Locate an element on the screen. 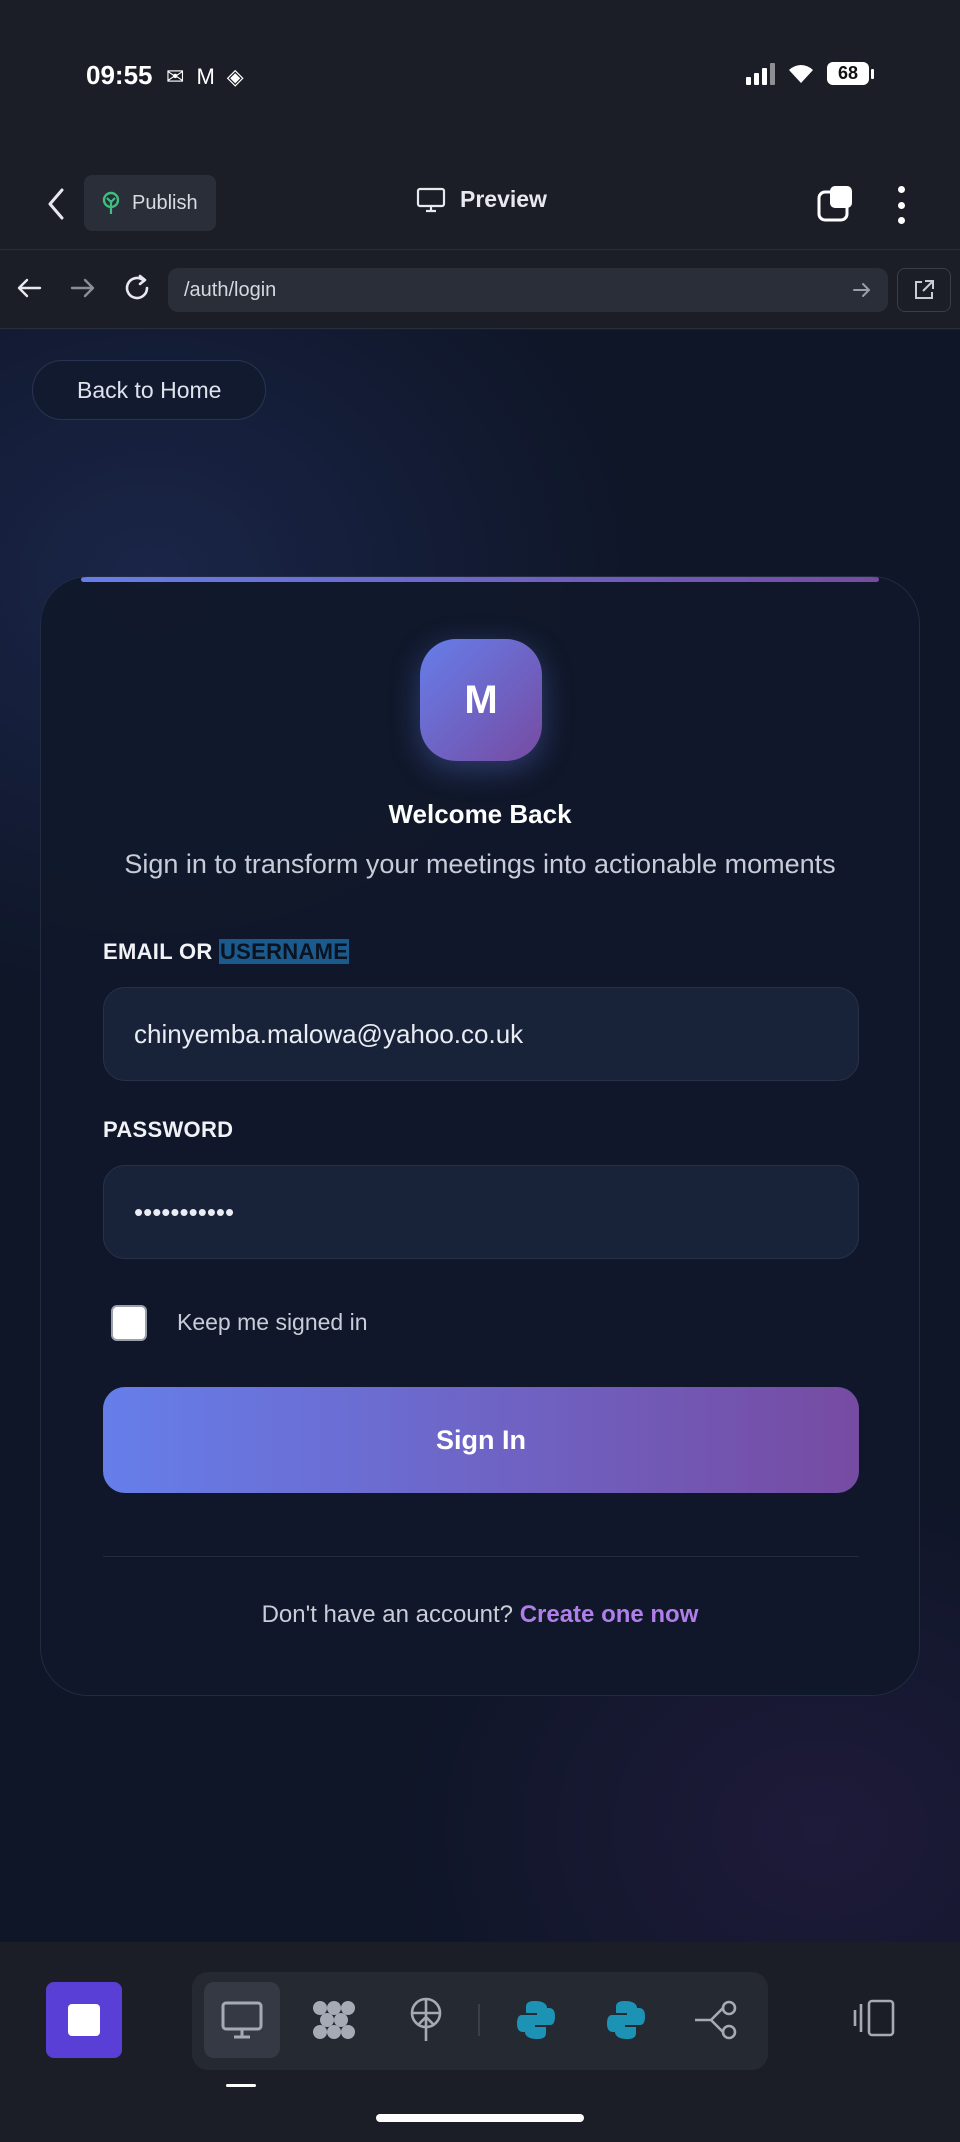 This screenshot has width=960, height=2142. home-indicator is located at coordinates (480, 2118).